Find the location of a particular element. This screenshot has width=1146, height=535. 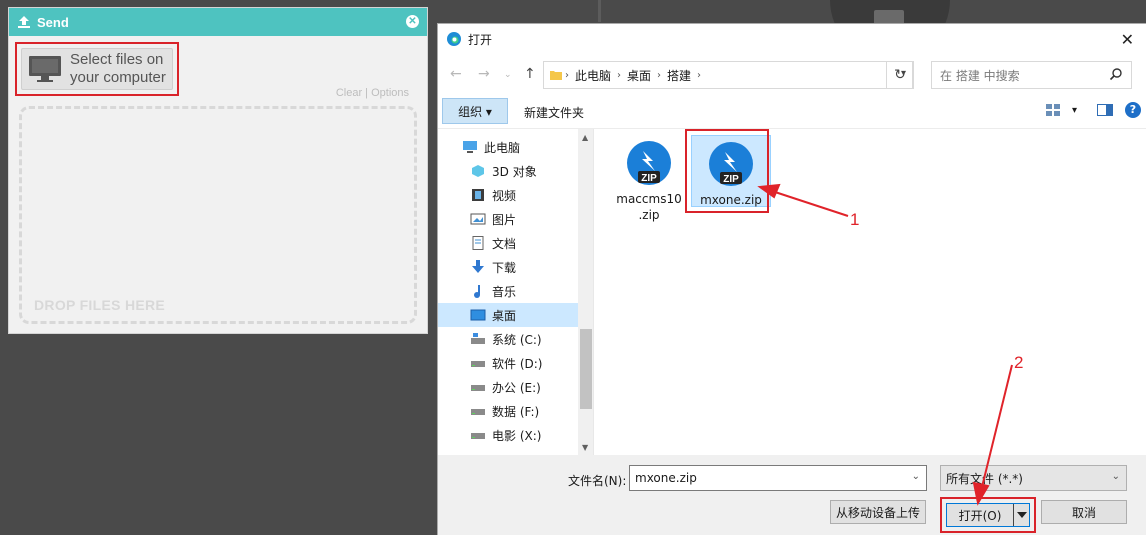

help-icon: ? is located at coordinates (1133, 110).